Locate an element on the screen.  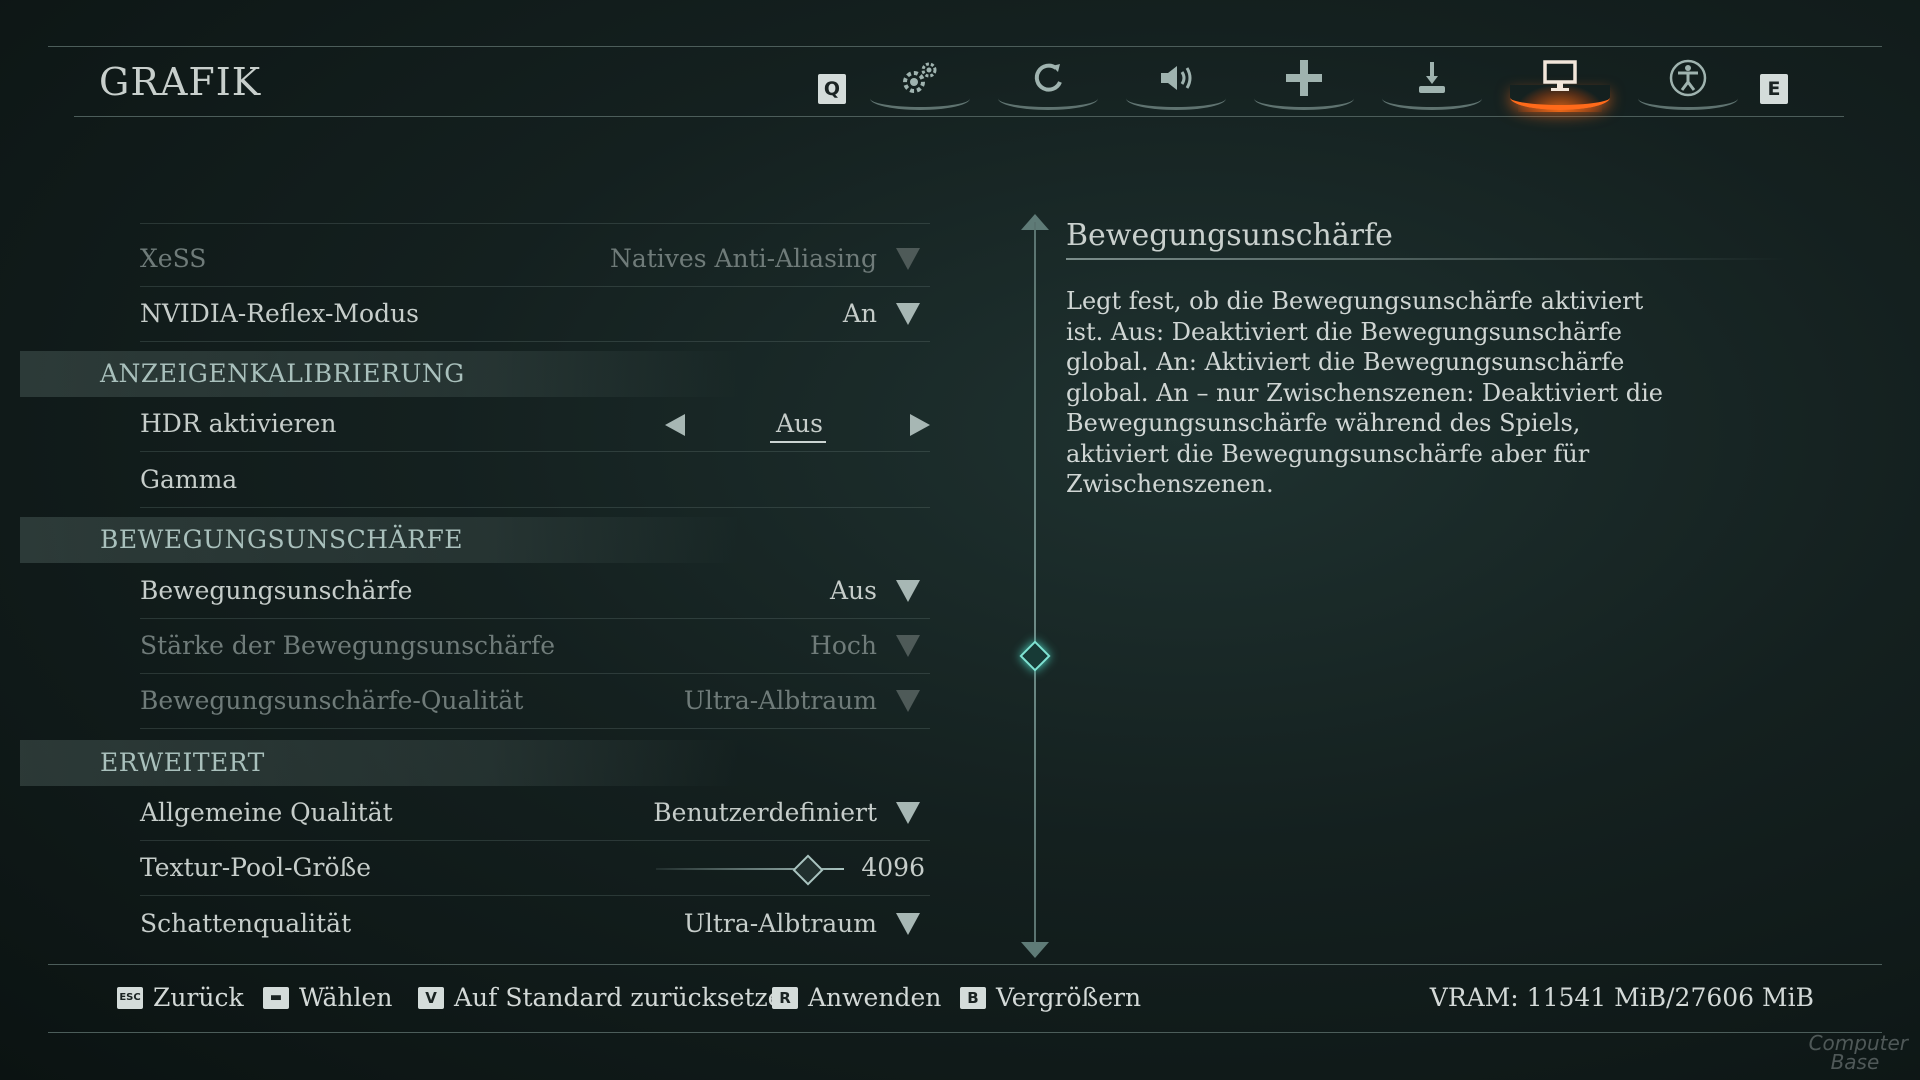
hint-apply: R Anwenden is located at coordinates (856, 997).